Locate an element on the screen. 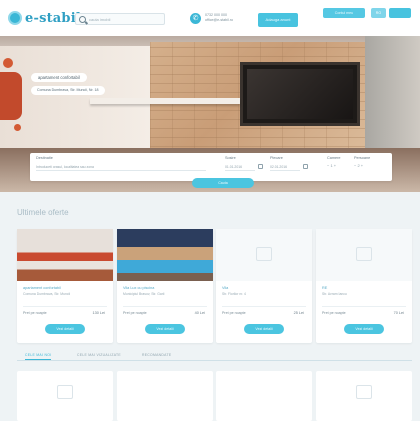 The height and width of the screenshot is (421, 420). persons-stepper: − 2 + is located at coordinates (358, 165).